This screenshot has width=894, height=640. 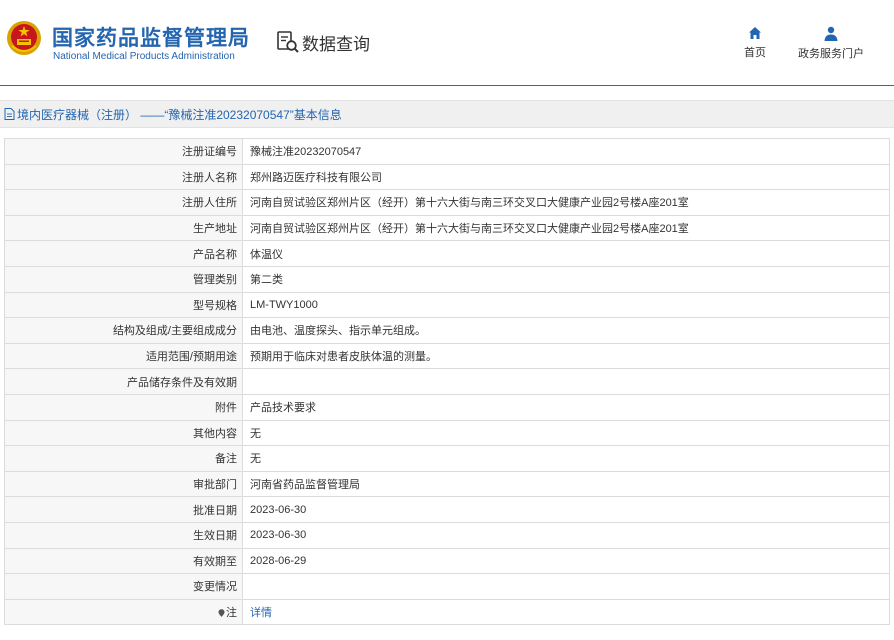 I want to click on table-row: 生效日期 2023-06-30, so click(x=447, y=535).